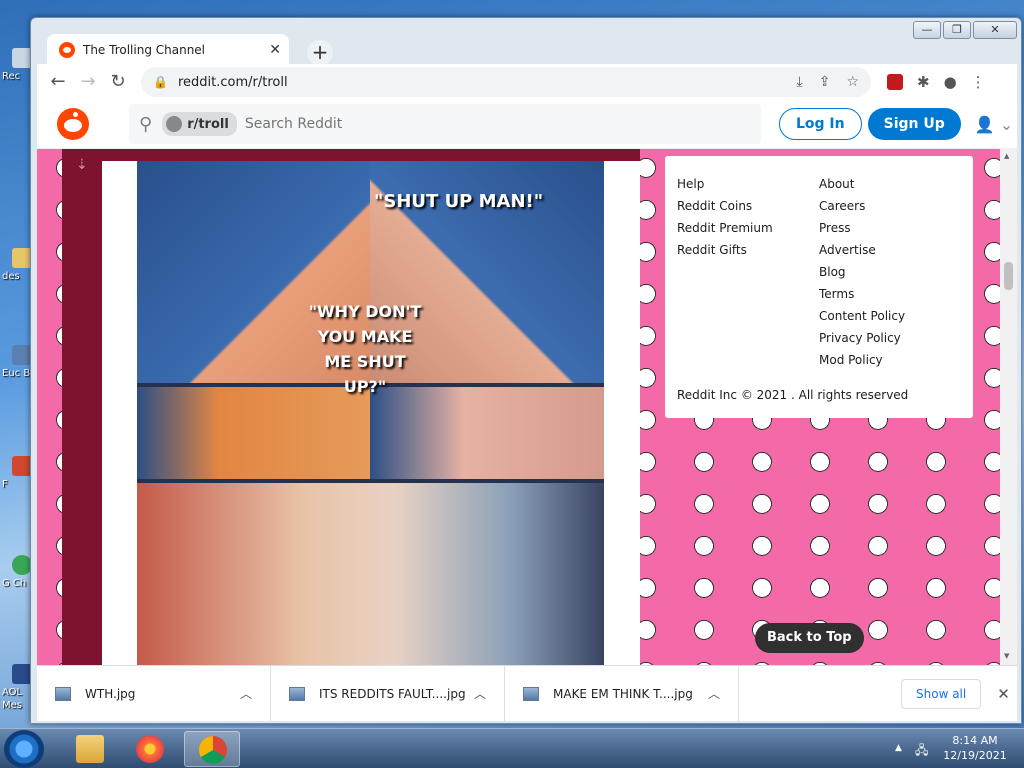  Describe the element at coordinates (793, 395) in the screenshot. I see `copyright-text: Reddit Inc © 2021 . All rights reserved` at that location.